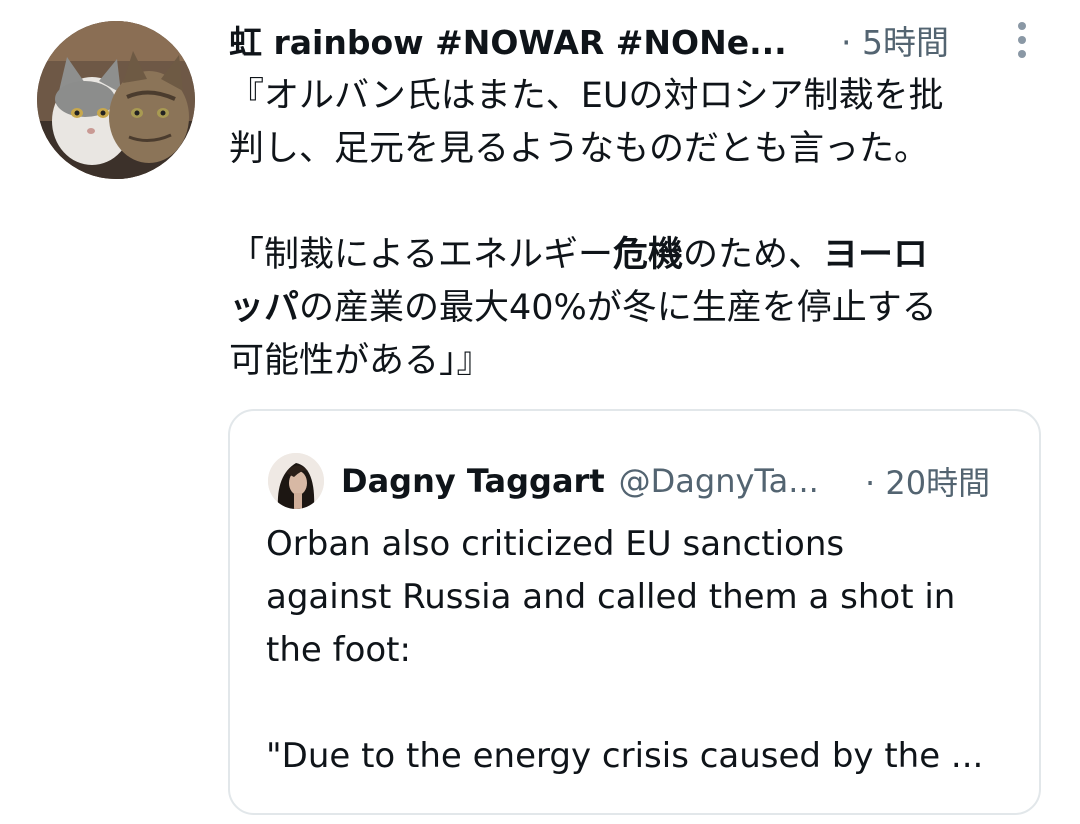  Describe the element at coordinates (618, 308) in the screenshot. I see `tweet-text-segment: の産業の最大40%が冬に生産を停止する` at that location.